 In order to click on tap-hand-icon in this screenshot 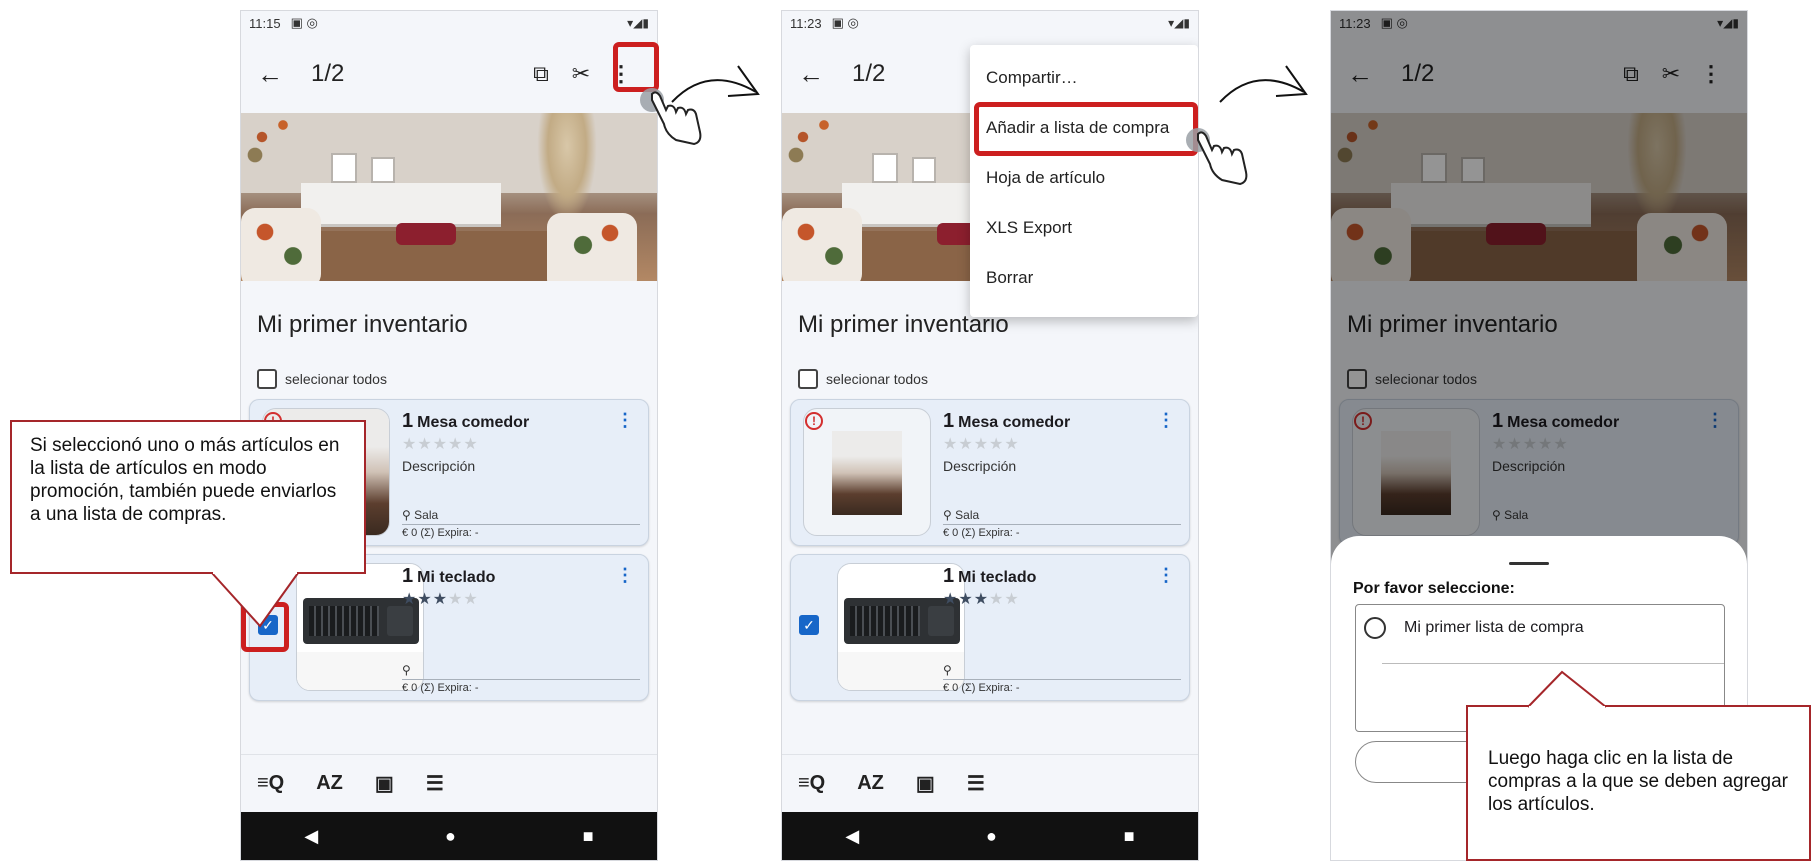, I will do `click(1217, 157)`.